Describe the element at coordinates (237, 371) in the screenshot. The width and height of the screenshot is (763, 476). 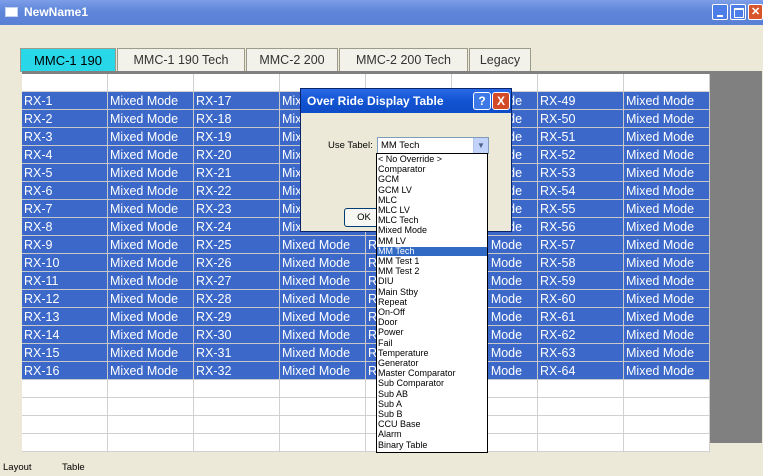
I see `grid-cell: RX-32` at that location.